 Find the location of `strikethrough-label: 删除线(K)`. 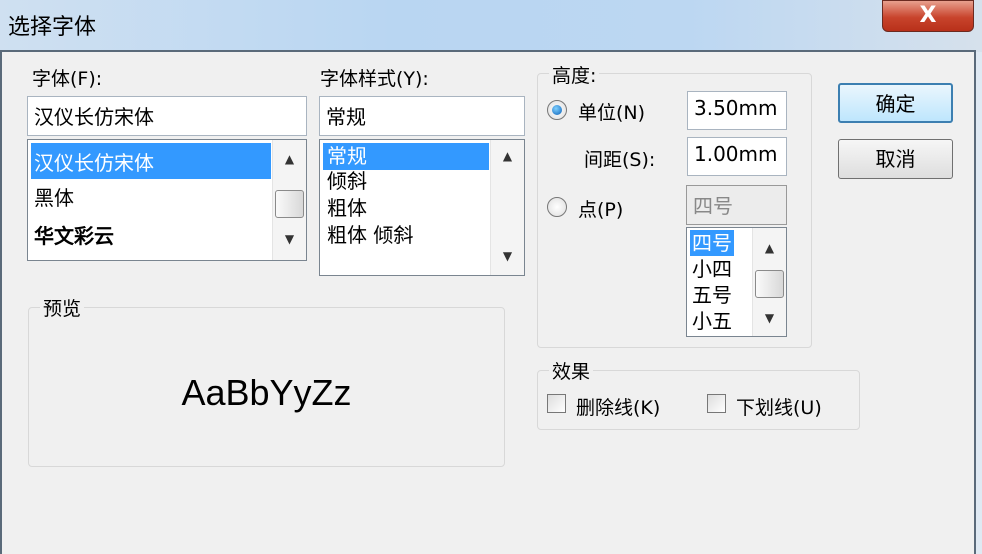

strikethrough-label: 删除线(K) is located at coordinates (618, 406).